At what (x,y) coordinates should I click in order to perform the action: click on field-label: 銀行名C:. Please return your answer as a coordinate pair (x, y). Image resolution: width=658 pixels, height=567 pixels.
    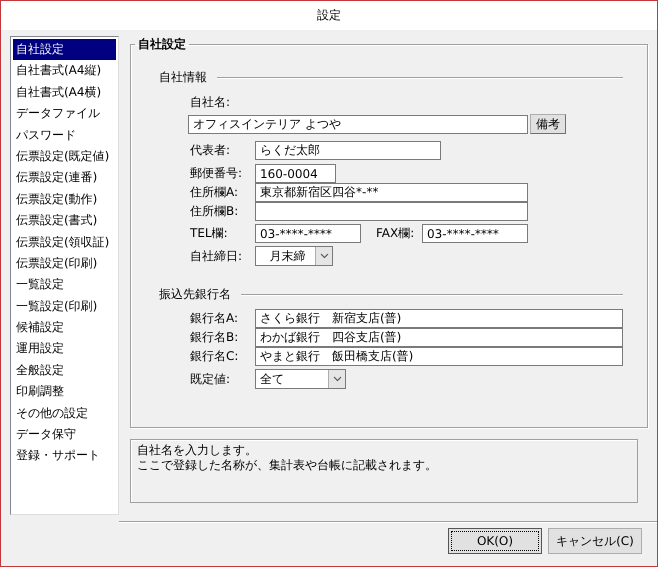
    Looking at the image, I should click on (215, 356).